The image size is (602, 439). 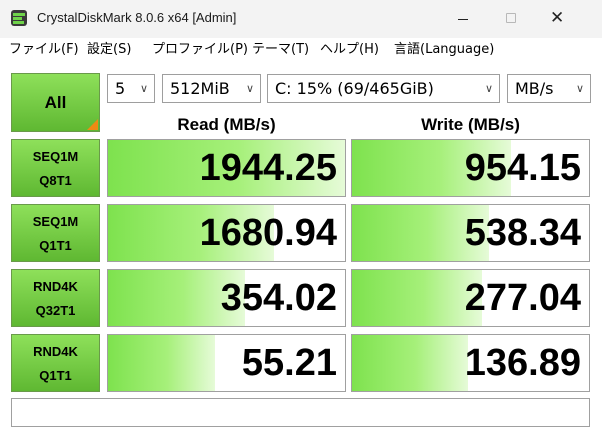 What do you see at coordinates (522, 363) in the screenshot?
I see `write-result-value: 136.89` at bounding box center [522, 363].